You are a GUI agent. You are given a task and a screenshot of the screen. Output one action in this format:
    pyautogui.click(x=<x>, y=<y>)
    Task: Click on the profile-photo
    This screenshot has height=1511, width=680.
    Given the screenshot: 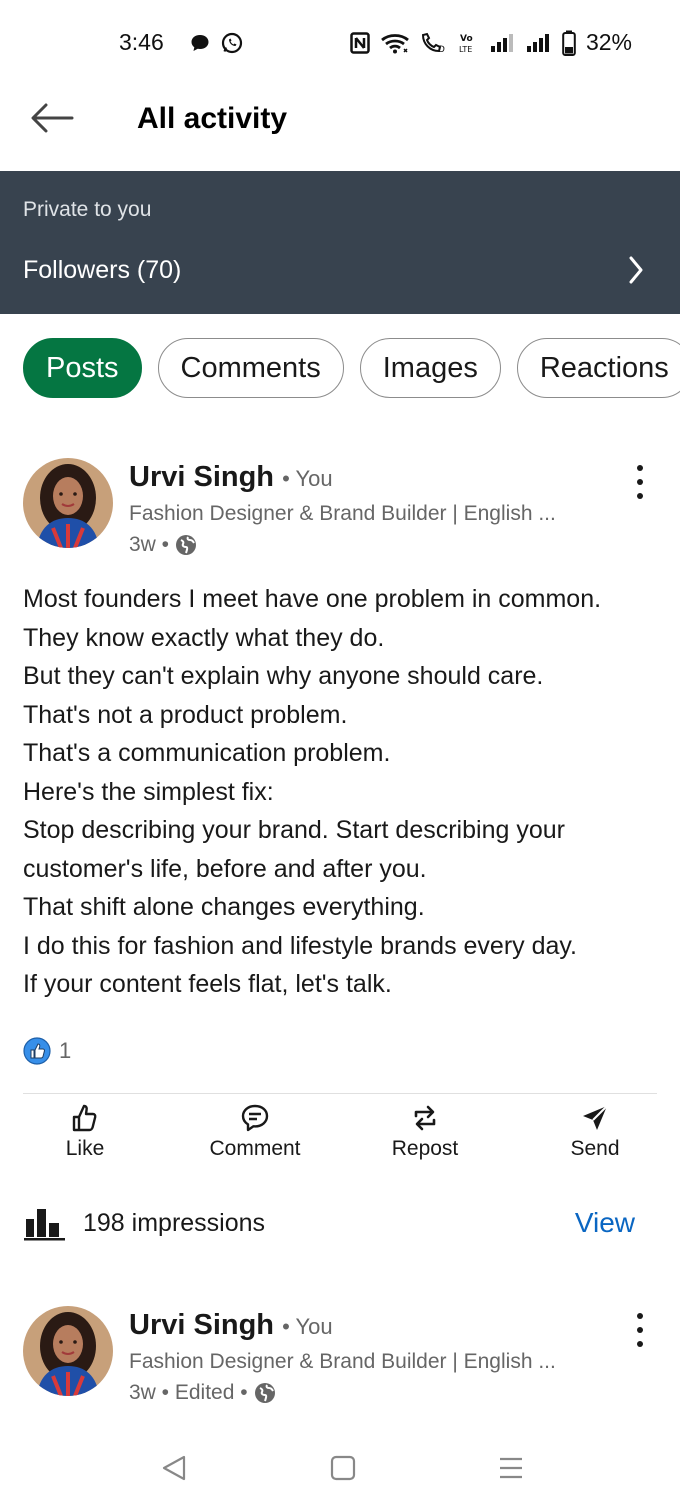 What is the action you would take?
    pyautogui.click(x=68, y=1351)
    